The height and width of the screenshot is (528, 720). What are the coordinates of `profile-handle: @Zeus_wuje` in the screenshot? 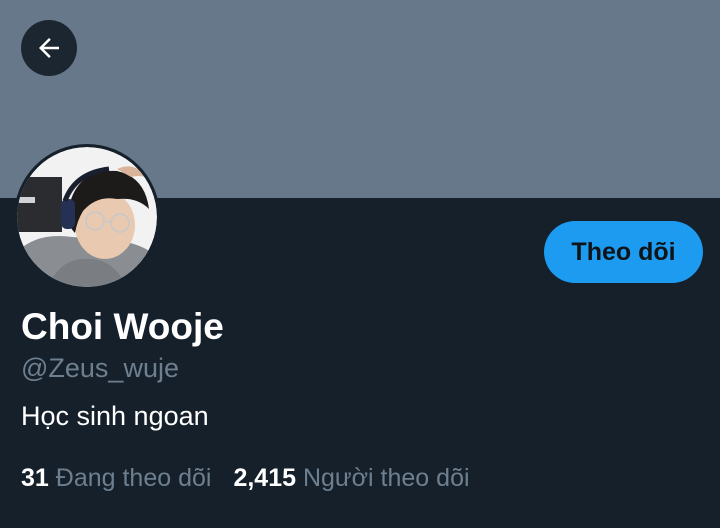 It's located at (100, 368).